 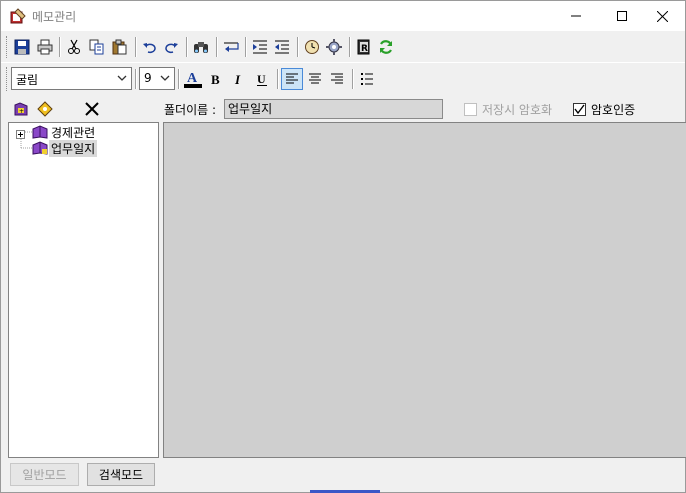 I want to click on cut-icon, so click(x=74, y=47).